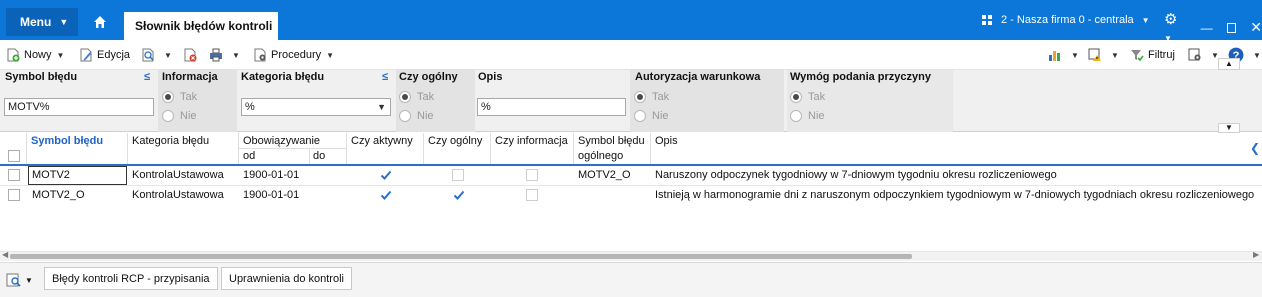 This screenshot has height=297, width=1262. Describe the element at coordinates (1256, 254) in the screenshot. I see `scroll-right-icon: ▶` at that location.